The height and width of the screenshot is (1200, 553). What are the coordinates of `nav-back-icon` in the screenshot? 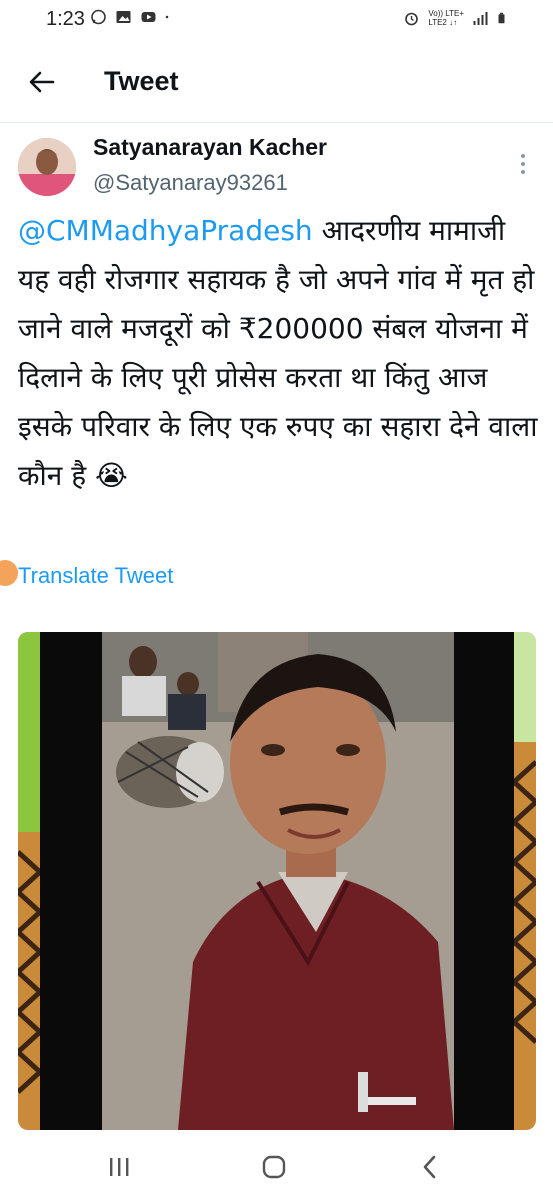 It's located at (429, 1167).